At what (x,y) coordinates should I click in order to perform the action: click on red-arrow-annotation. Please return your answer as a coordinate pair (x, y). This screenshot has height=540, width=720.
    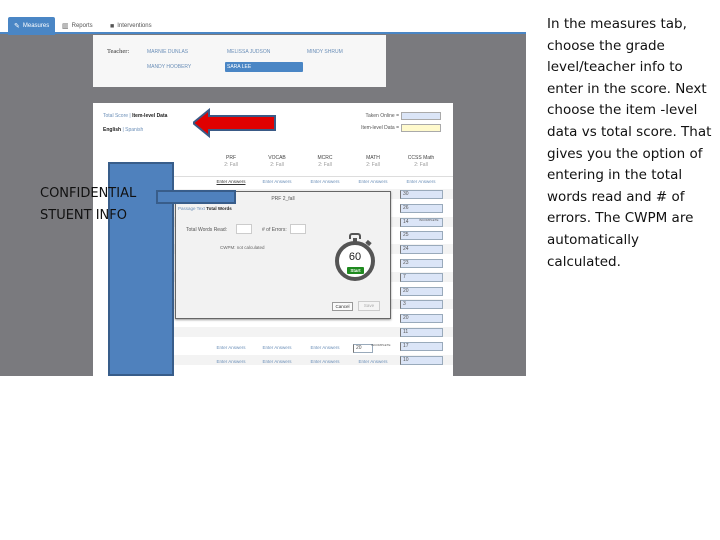
    Looking at the image, I should click on (234, 123).